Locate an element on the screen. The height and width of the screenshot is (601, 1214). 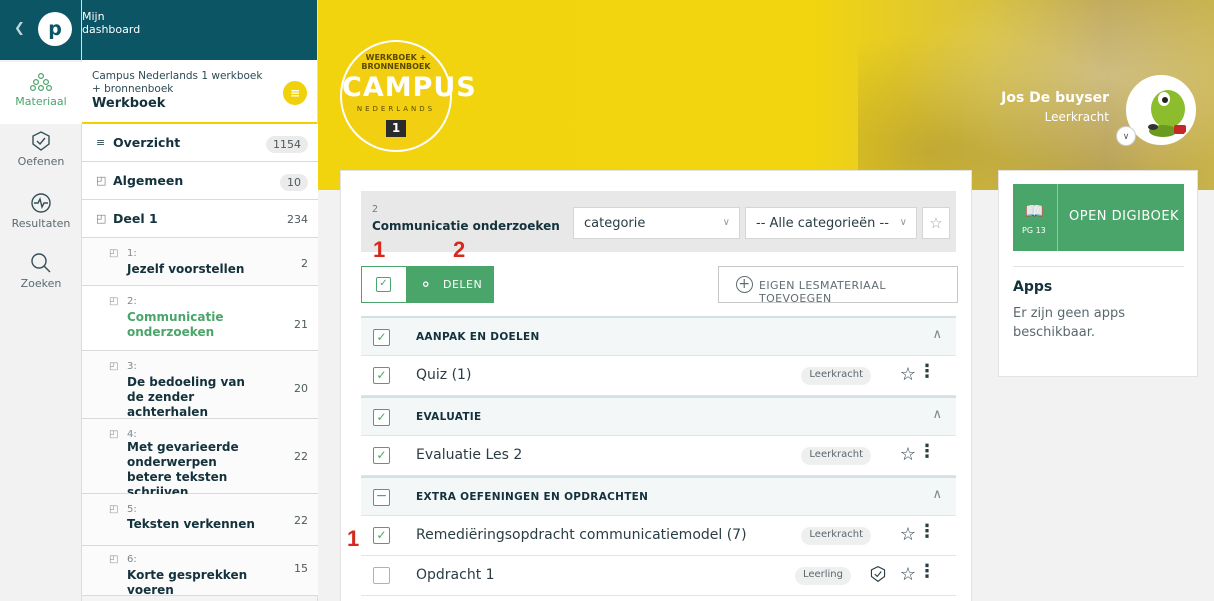
lesson-number: 2 is located at coordinates (375, 209).